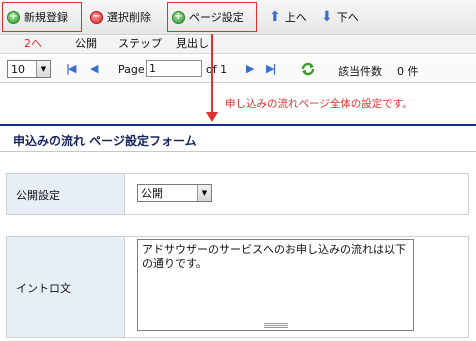 Image resolution: width=476 pixels, height=341 pixels. I want to click on step-annotation: 2へ, so click(33, 43).